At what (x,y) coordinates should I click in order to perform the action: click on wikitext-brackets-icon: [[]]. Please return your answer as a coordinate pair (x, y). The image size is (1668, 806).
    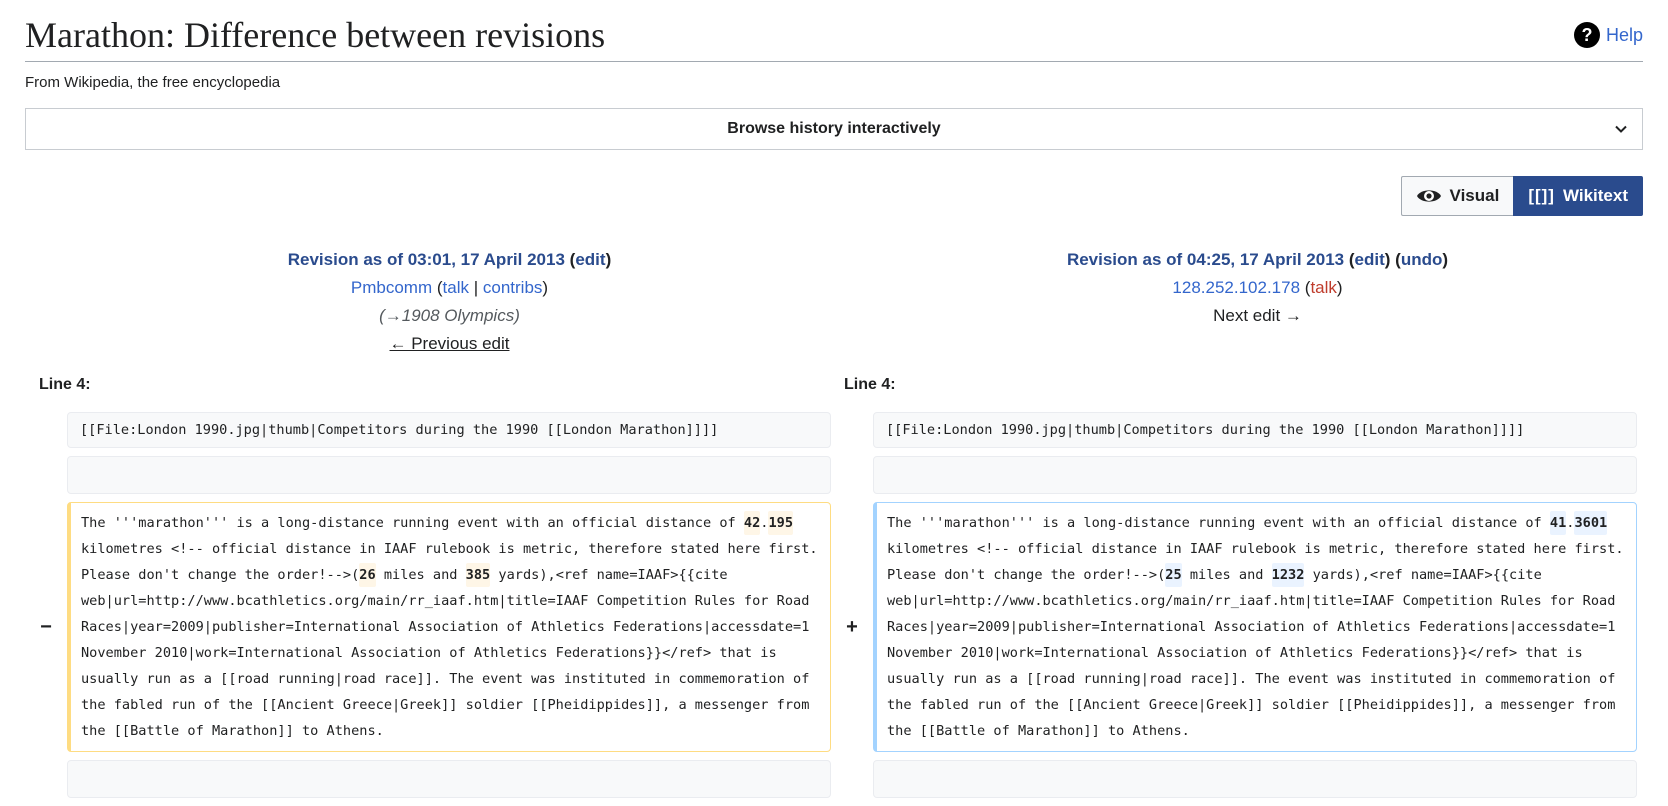
    Looking at the image, I should click on (1541, 195).